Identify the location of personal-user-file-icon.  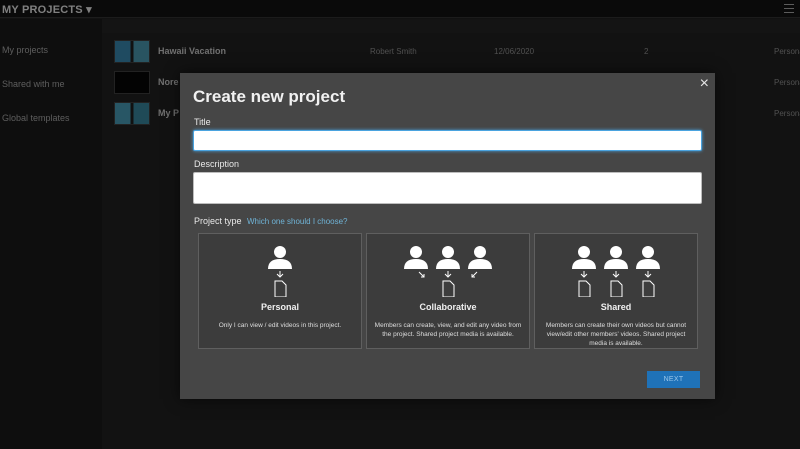
(280, 271).